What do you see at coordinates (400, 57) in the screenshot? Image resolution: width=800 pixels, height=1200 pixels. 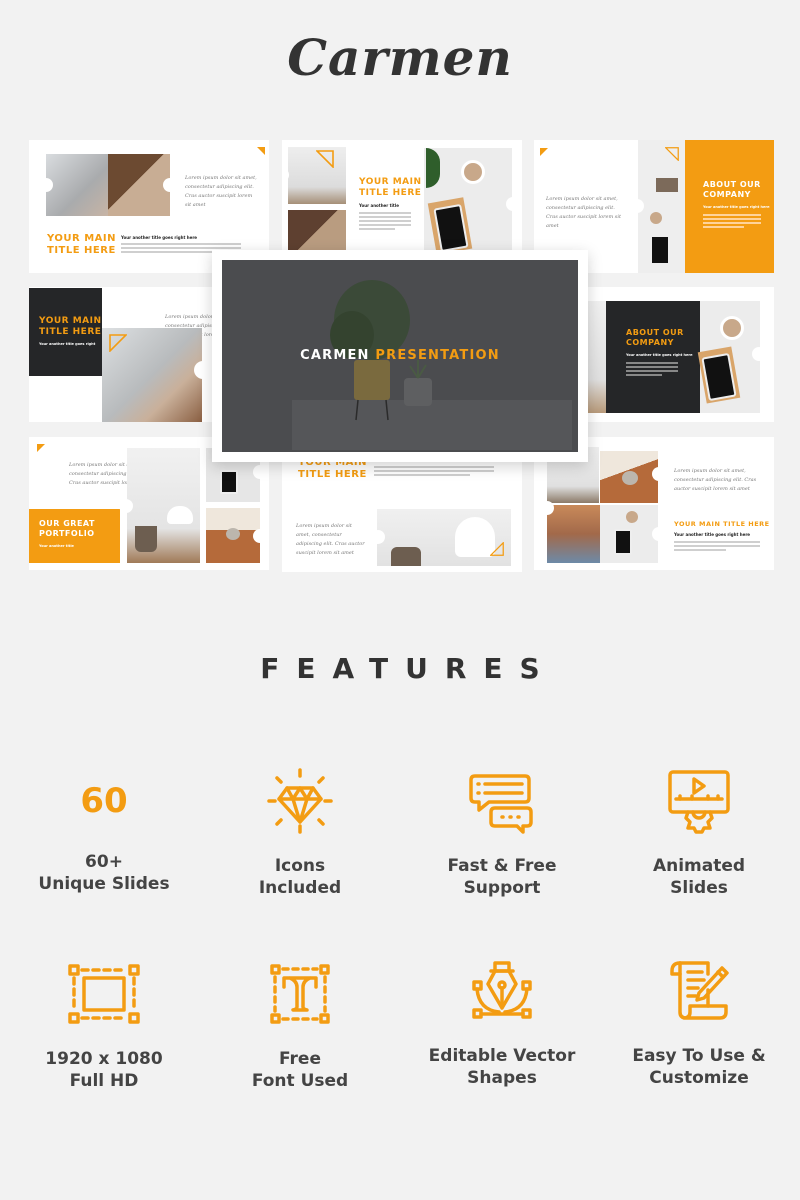 I see `brand-logo: Carmen` at bounding box center [400, 57].